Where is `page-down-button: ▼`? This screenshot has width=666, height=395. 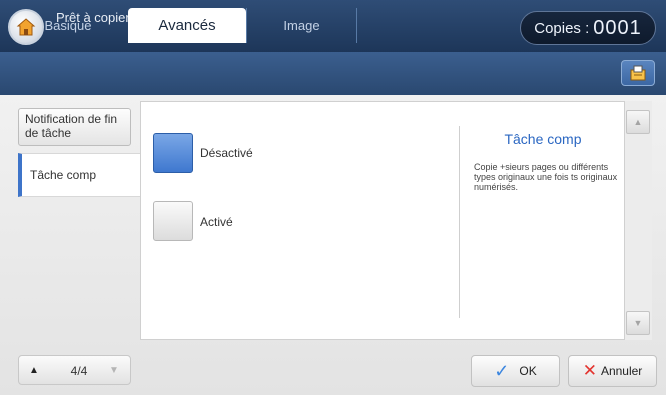
page-down-button: ▼ is located at coordinates (114, 370).